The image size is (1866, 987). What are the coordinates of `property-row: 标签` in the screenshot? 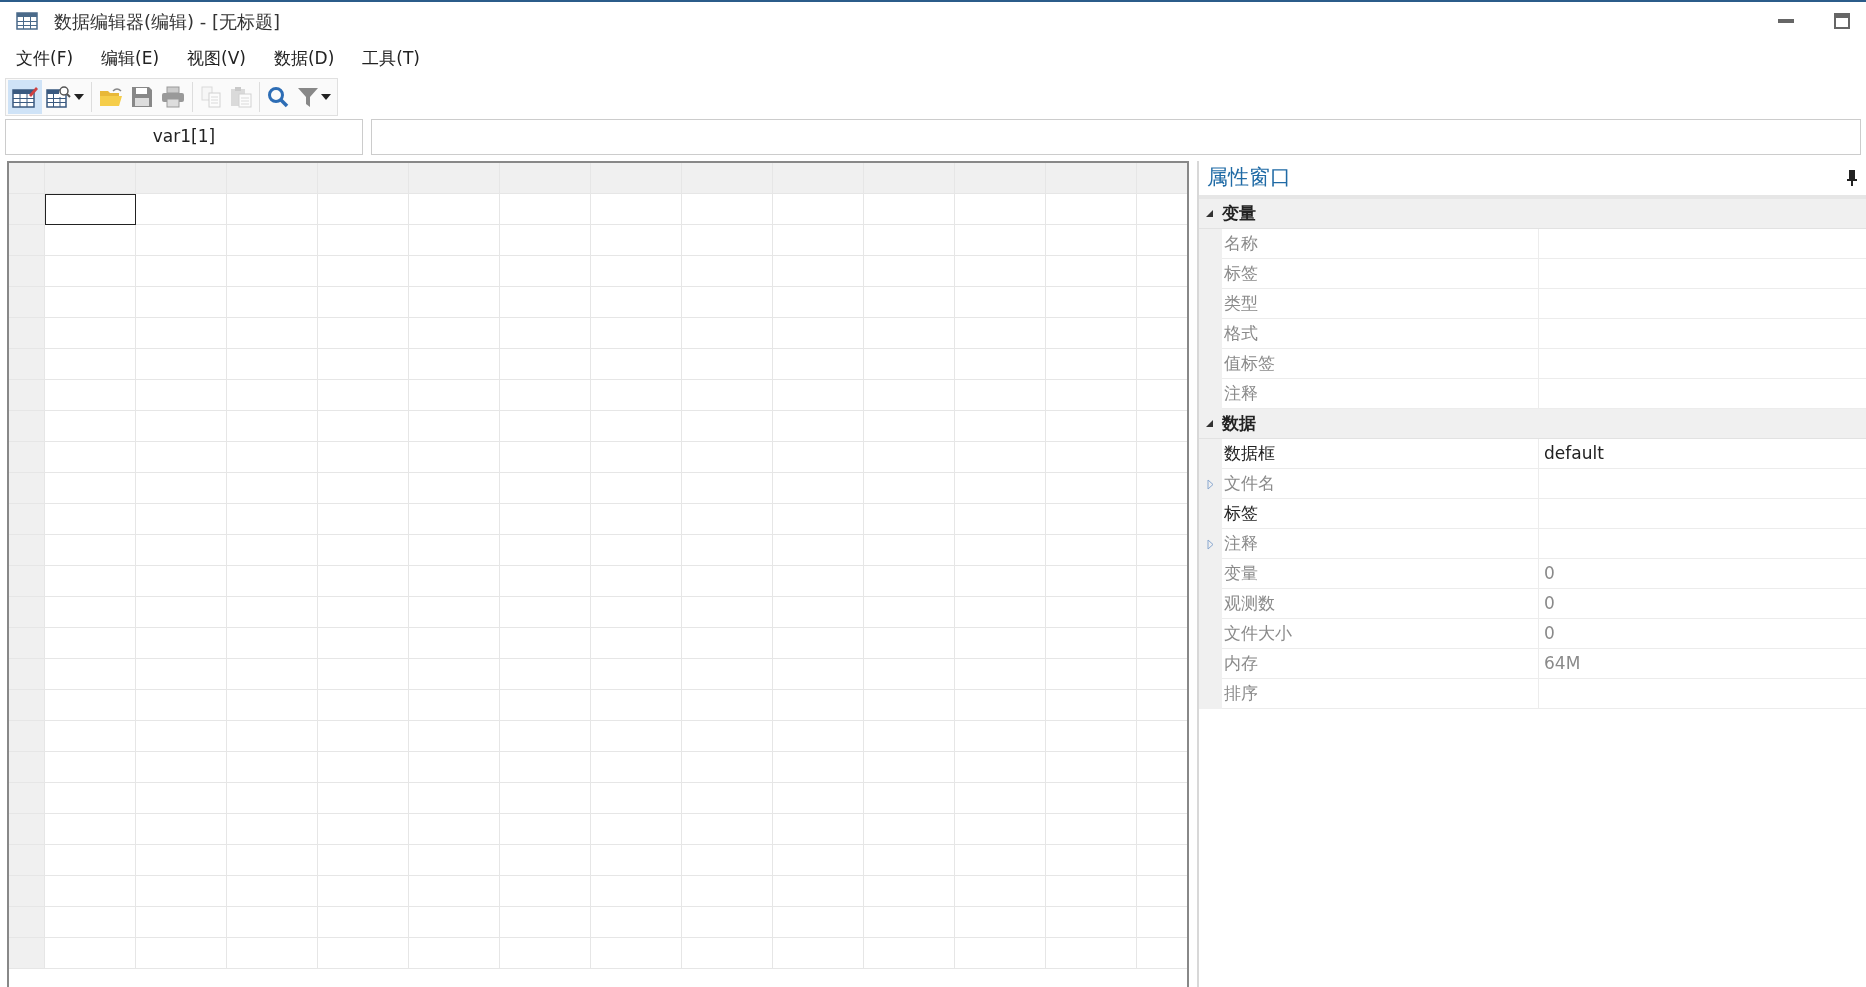 It's located at (1532, 514).